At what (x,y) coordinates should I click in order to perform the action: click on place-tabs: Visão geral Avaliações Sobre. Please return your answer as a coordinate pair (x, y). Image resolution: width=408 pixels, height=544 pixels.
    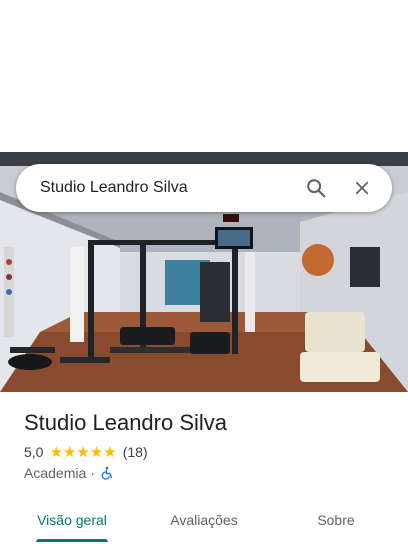
    Looking at the image, I should click on (204, 521).